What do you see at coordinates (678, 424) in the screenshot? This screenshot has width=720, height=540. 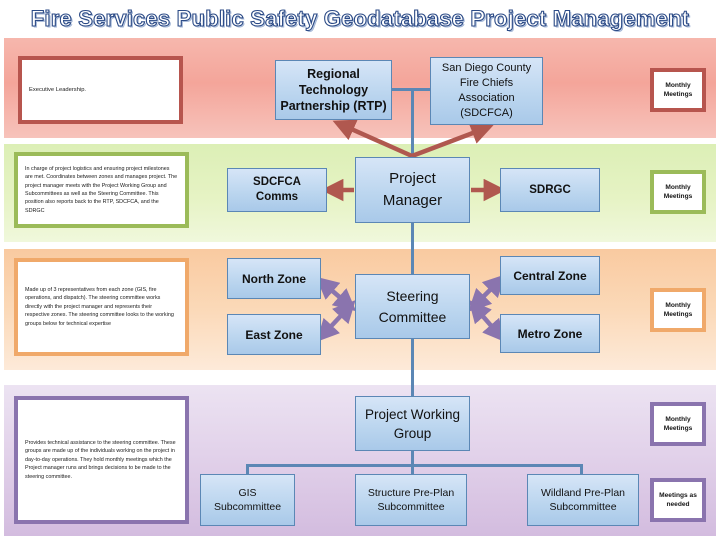 I see `meeting-cadence-working-group: Monthly Meetings` at bounding box center [678, 424].